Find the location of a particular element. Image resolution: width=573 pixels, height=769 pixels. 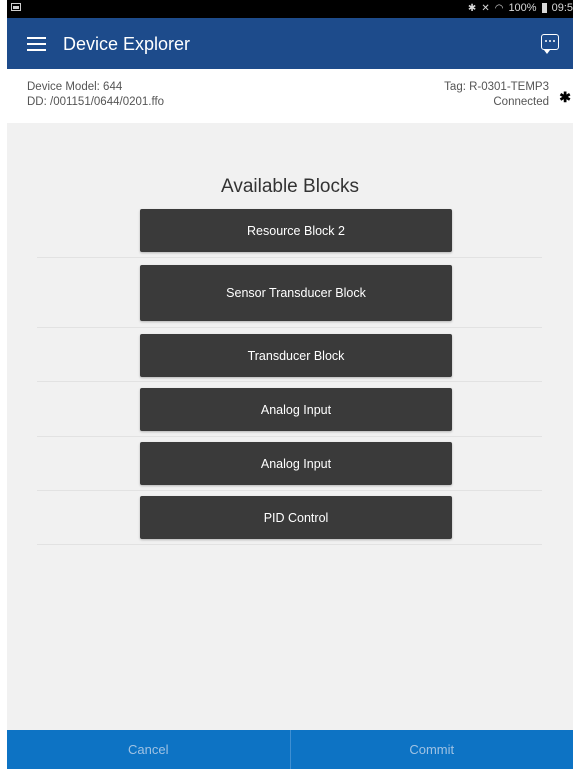

block-button-sensor-transducer: Sensor Transducer Block is located at coordinates (296, 293).